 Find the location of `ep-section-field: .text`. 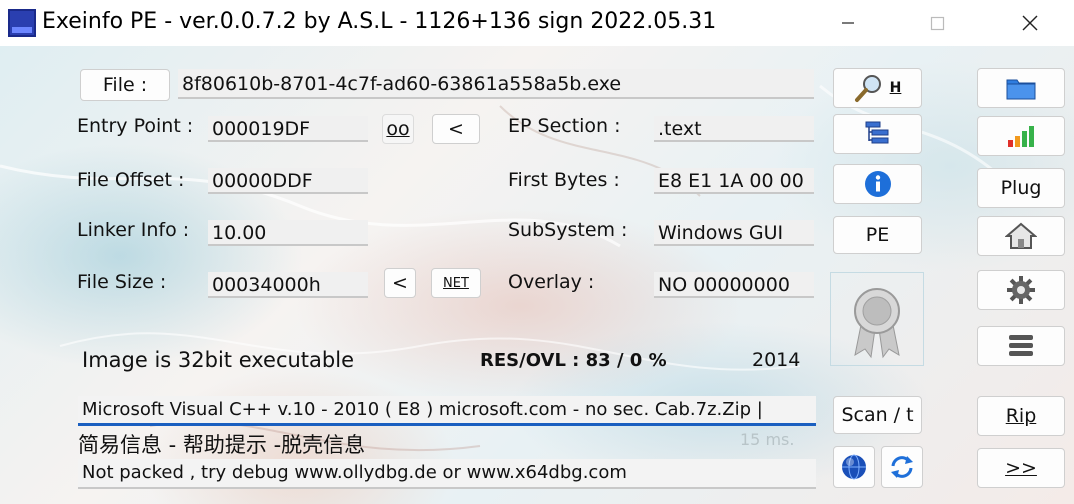

ep-section-field: .text is located at coordinates (734, 129).